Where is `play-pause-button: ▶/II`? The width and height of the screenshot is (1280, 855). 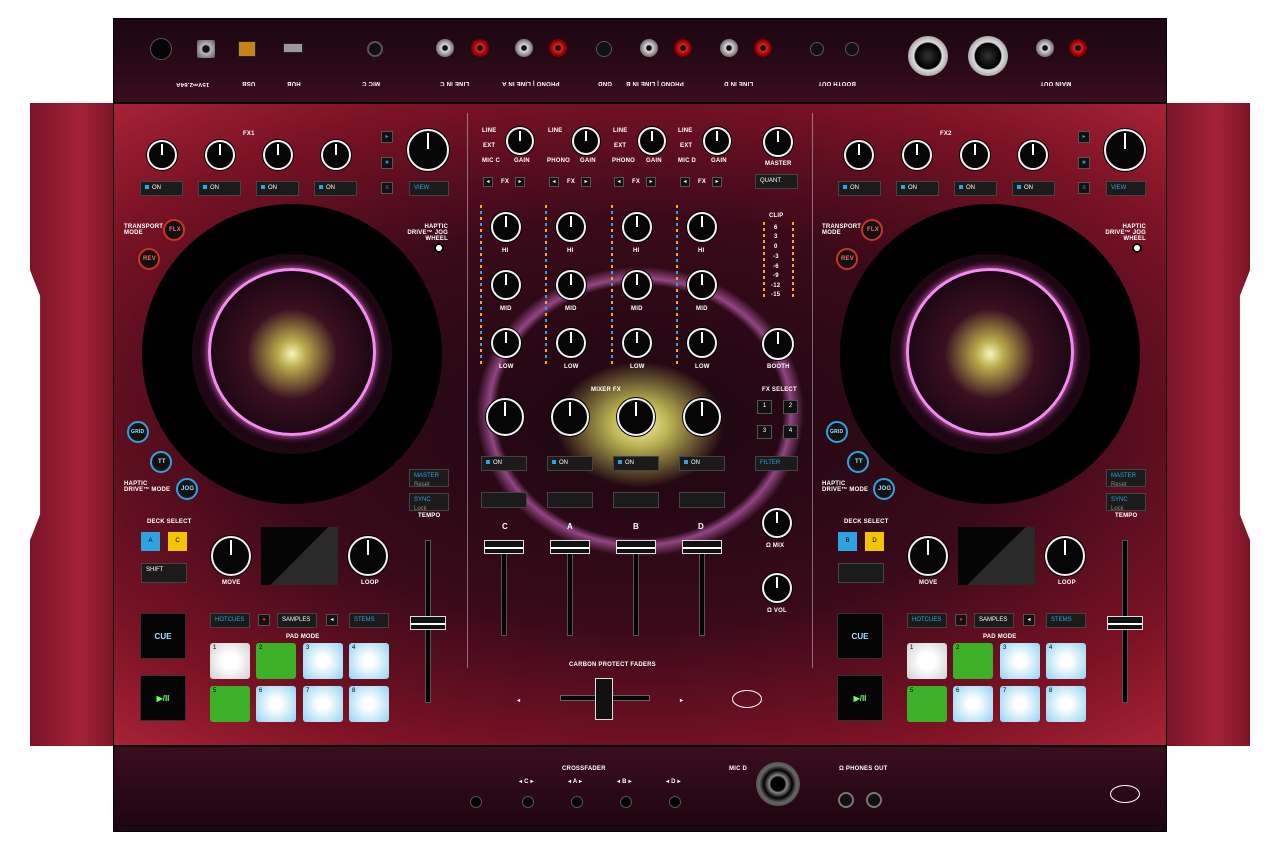 play-pause-button: ▶/II is located at coordinates (163, 698).